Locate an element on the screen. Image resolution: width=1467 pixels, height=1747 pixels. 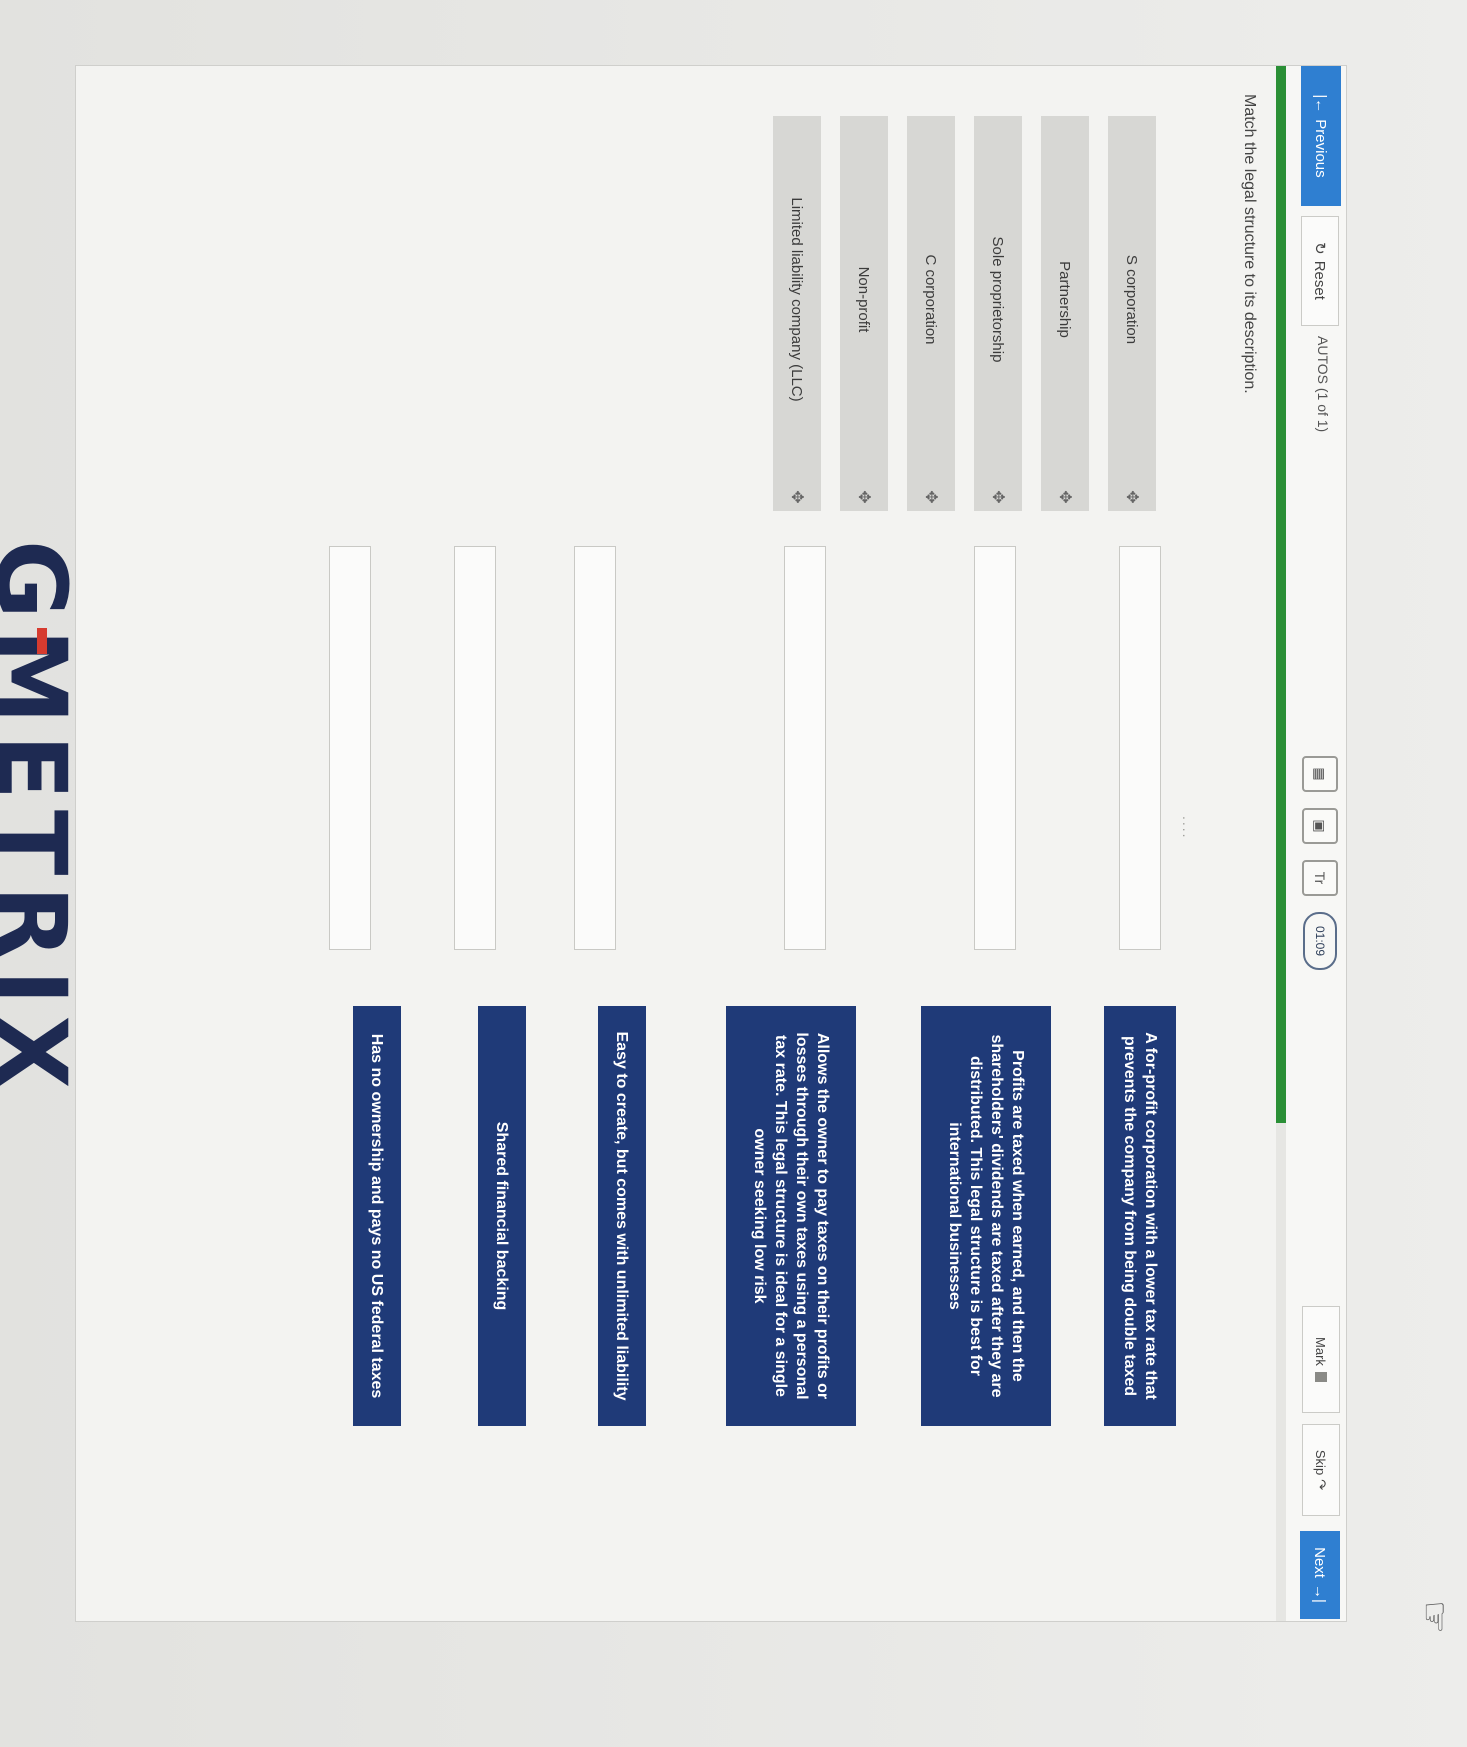
skip-icon: ↷ is located at coordinates (1321, 1485).